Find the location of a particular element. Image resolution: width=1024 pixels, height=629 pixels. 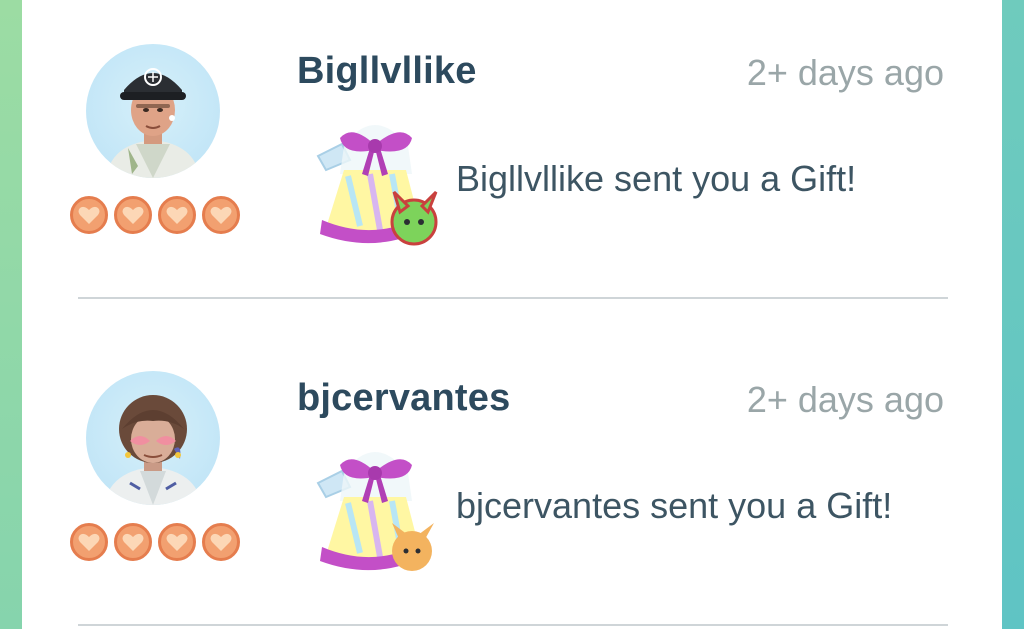

green-pikachu-ears-icon is located at coordinates (414, 218).